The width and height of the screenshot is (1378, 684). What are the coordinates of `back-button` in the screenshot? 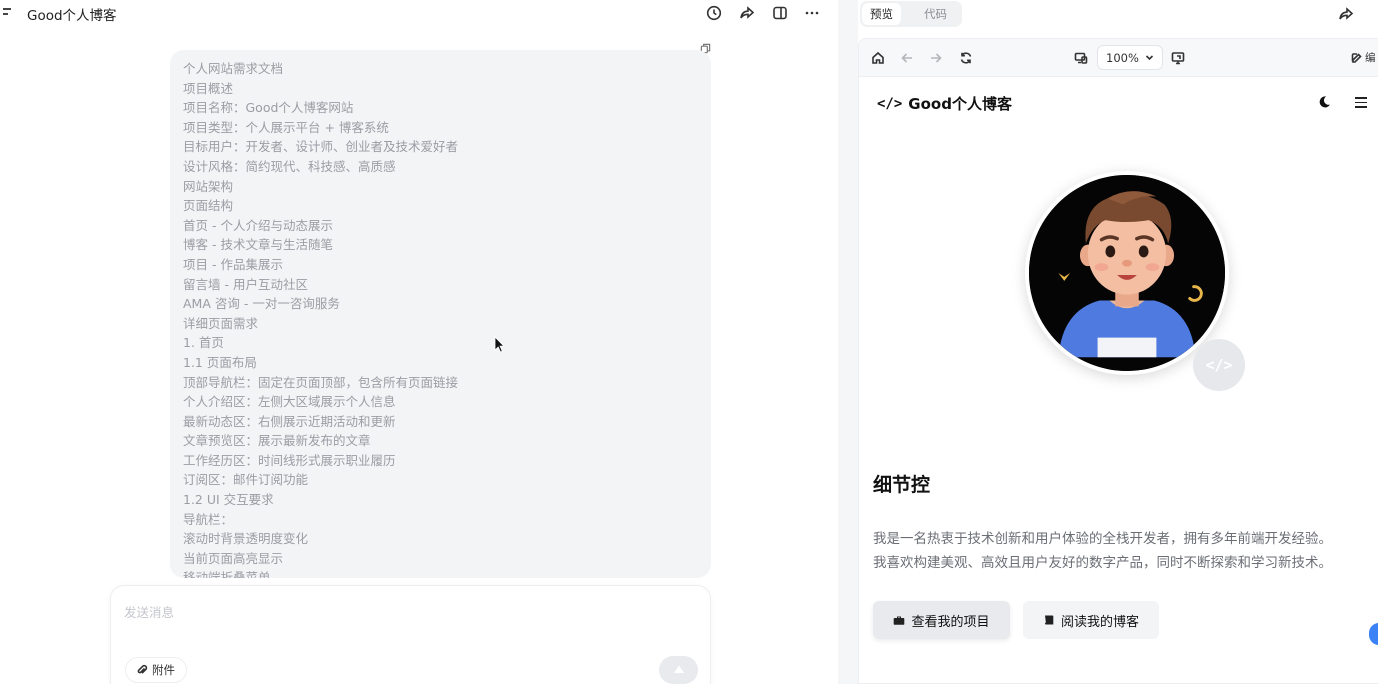 It's located at (907, 58).